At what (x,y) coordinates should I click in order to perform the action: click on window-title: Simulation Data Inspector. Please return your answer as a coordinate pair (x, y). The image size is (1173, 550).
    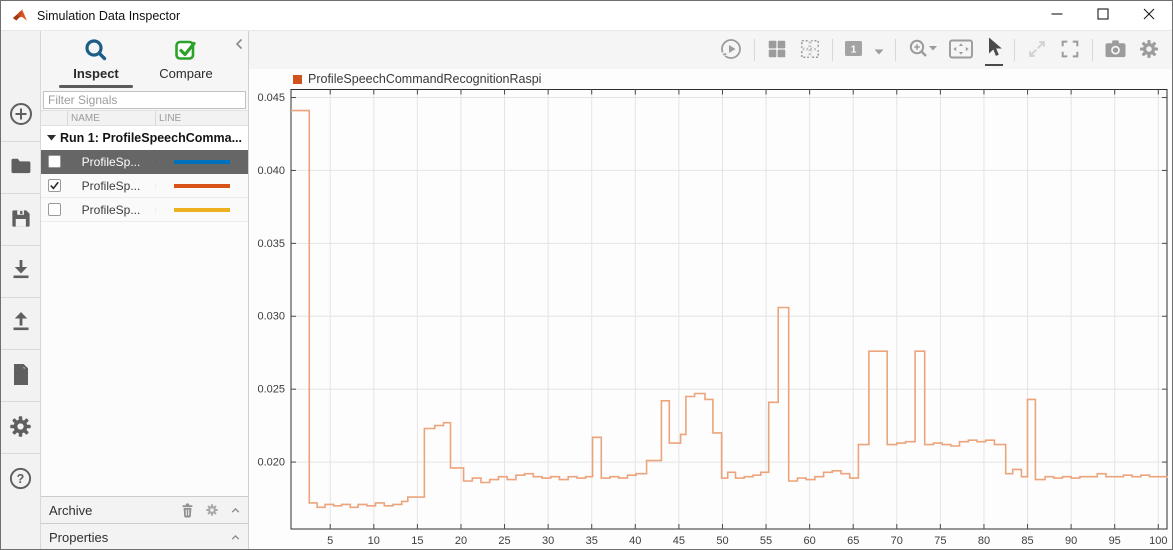
    Looking at the image, I should click on (109, 15).